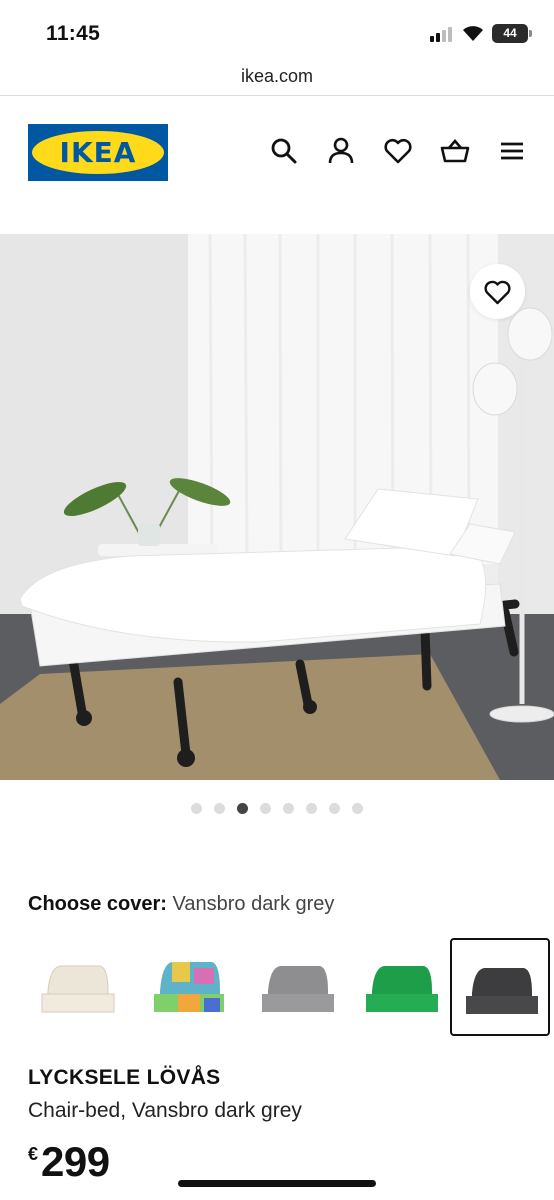  Describe the element at coordinates (165, 1110) in the screenshot. I see `product-description: Chair-bed, Vansbro dark grey` at that location.